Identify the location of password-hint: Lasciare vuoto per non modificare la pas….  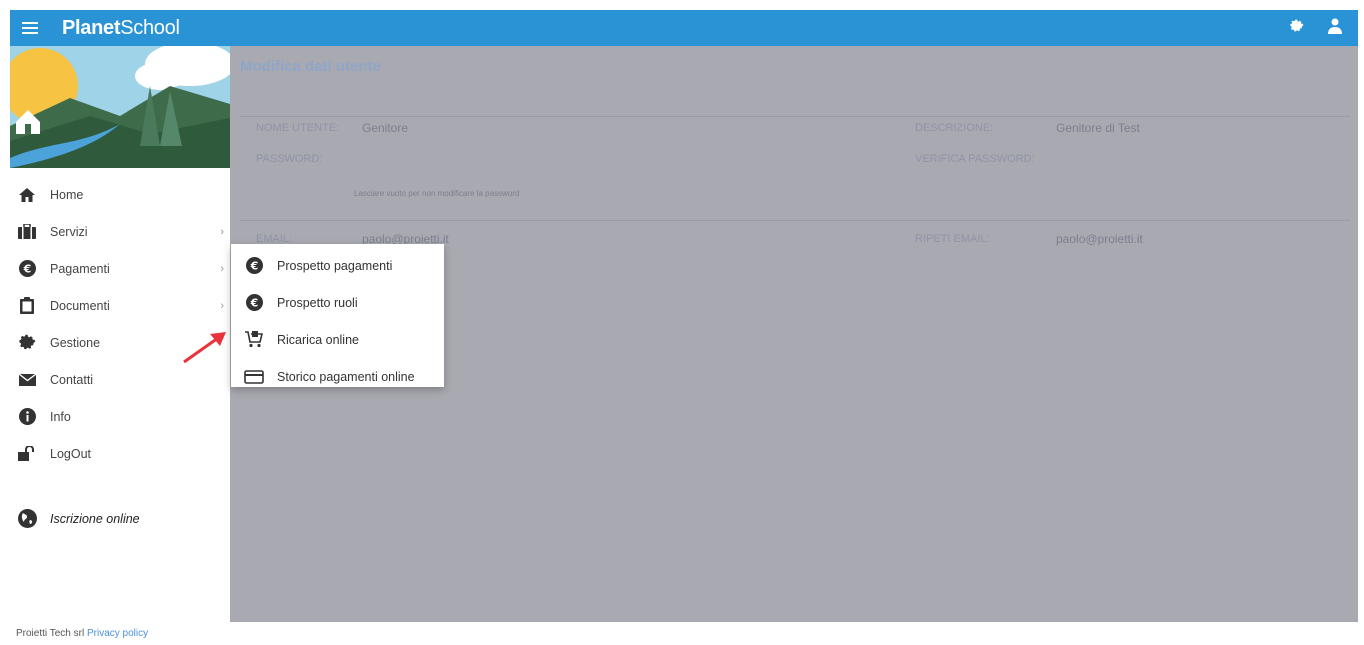
(437, 193).